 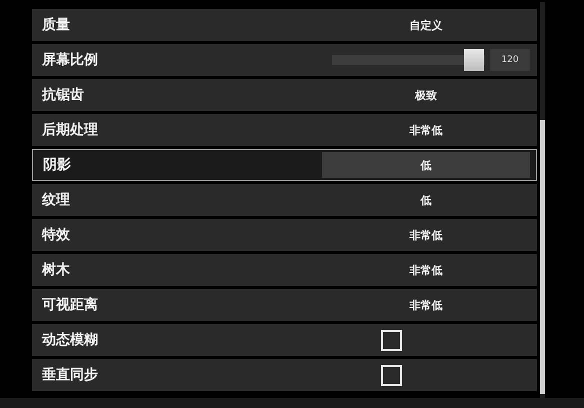 What do you see at coordinates (69, 60) in the screenshot?
I see `setting-label: 屏幕比例` at bounding box center [69, 60].